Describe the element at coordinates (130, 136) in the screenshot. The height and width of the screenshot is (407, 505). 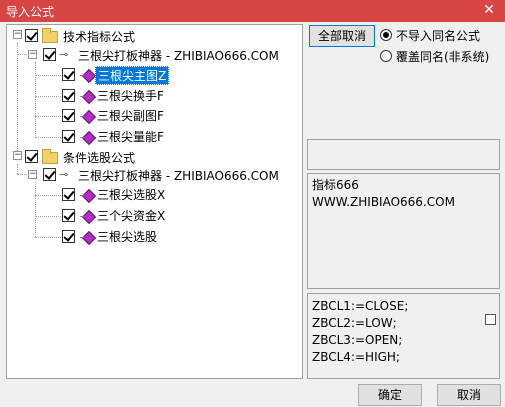
I see `tree-item-4: 三根尖量能F` at that location.